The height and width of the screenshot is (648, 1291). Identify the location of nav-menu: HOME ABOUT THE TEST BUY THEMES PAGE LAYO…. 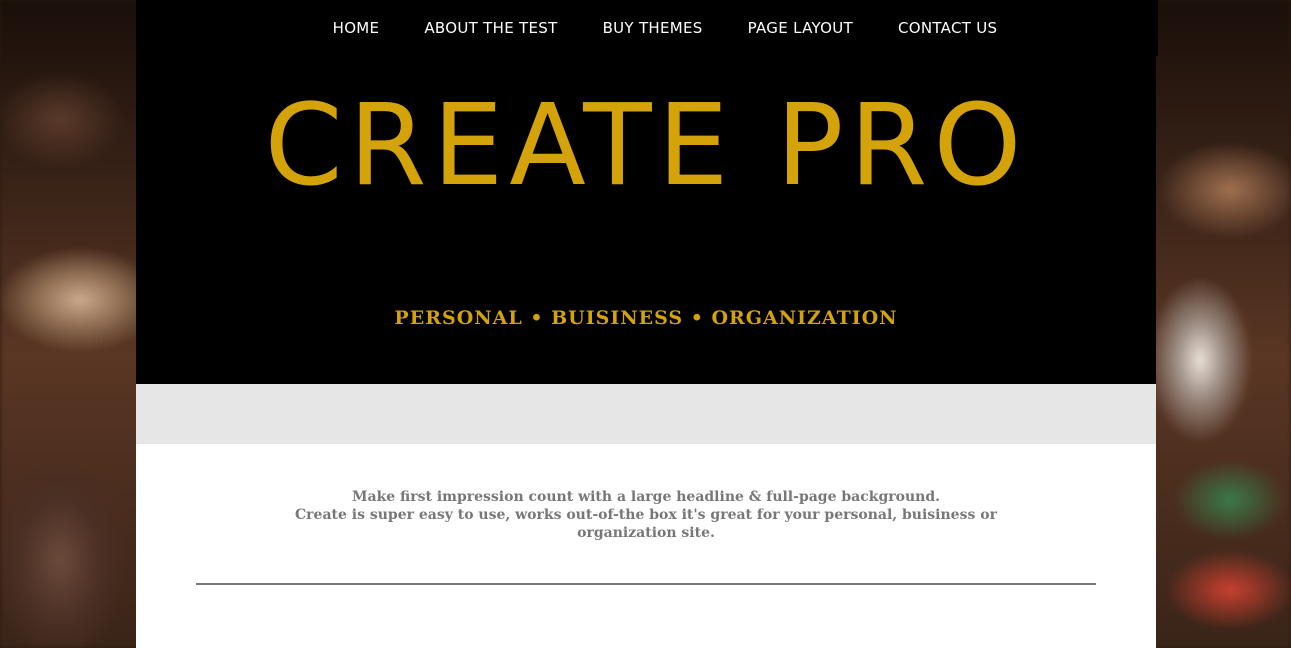
(646, 28).